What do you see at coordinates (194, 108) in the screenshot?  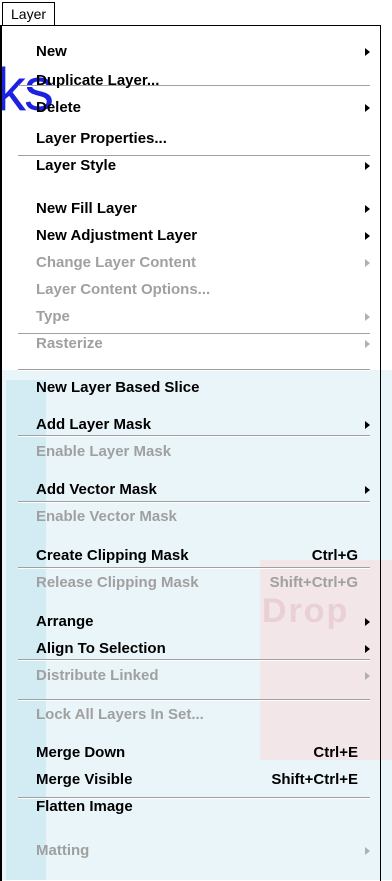 I see `menu-item-delete: Delete` at bounding box center [194, 108].